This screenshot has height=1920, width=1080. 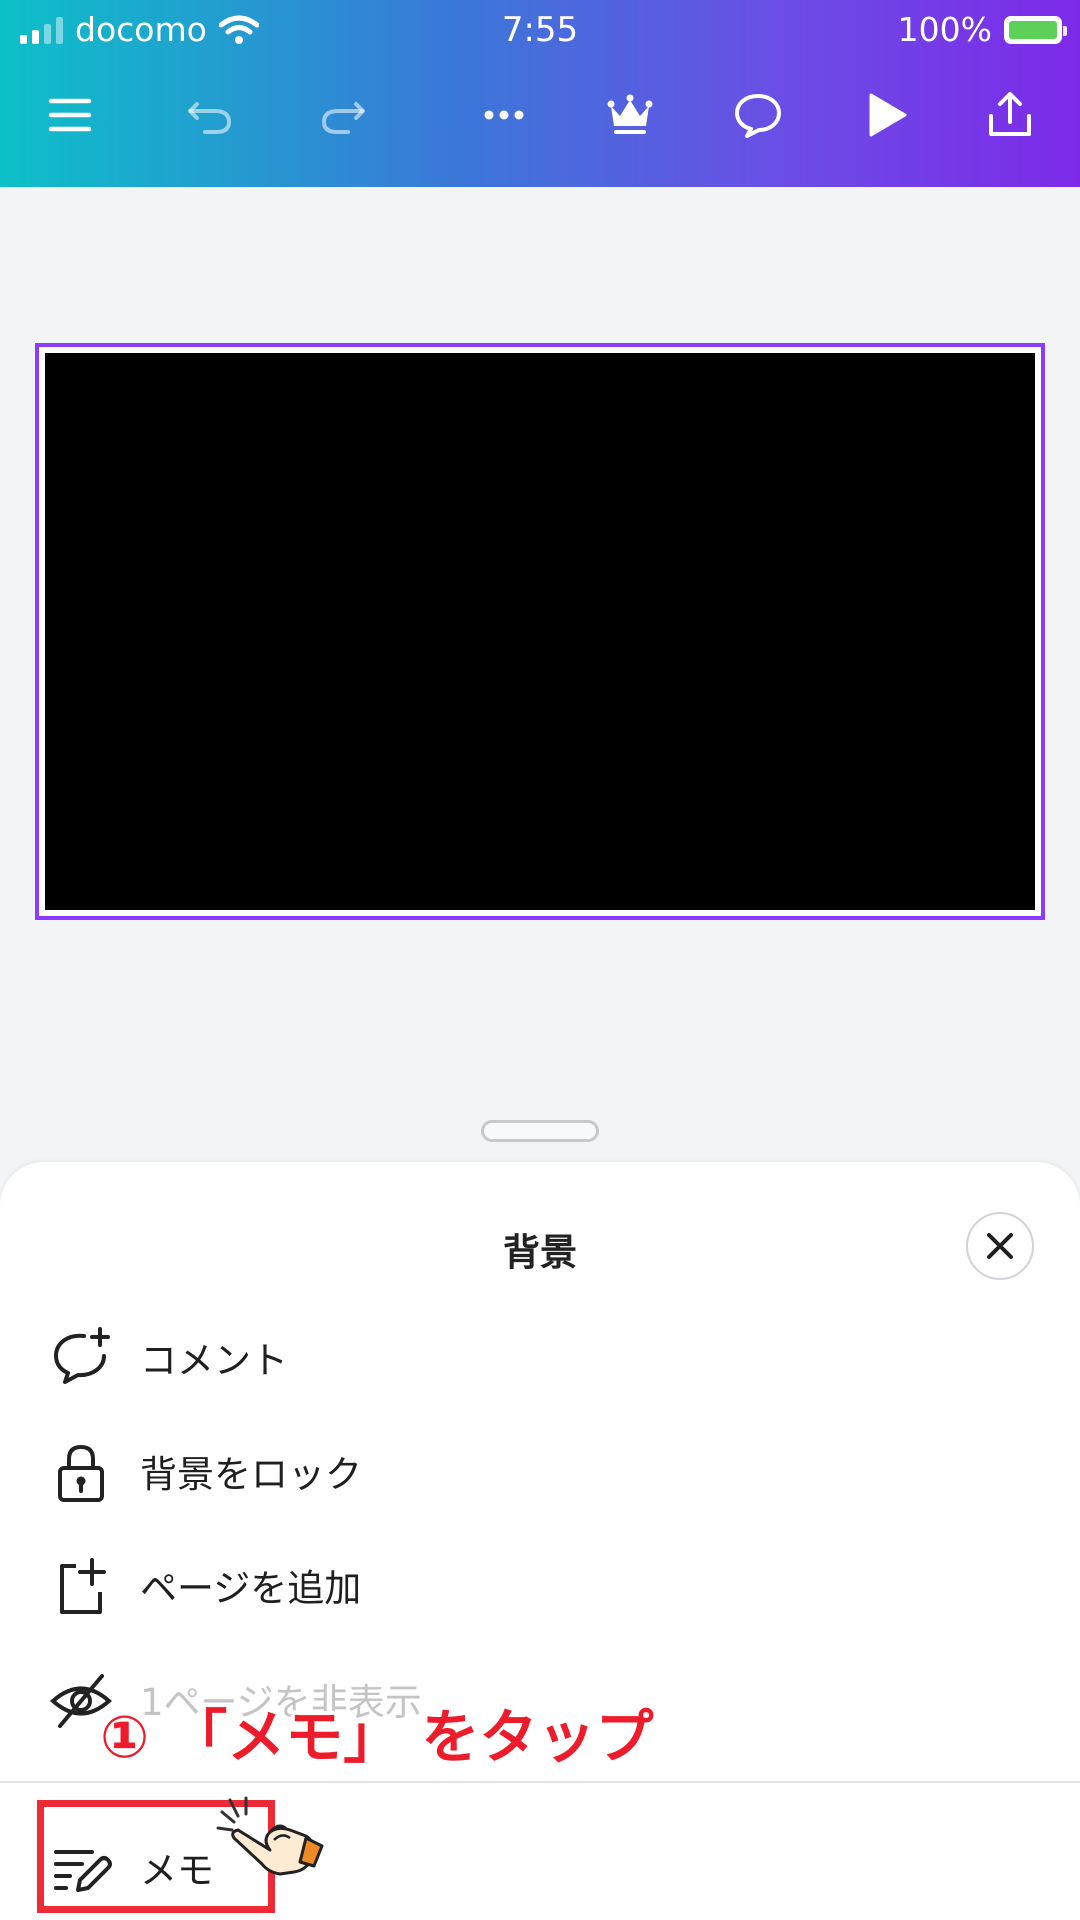 I want to click on more-button, so click(x=504, y=115).